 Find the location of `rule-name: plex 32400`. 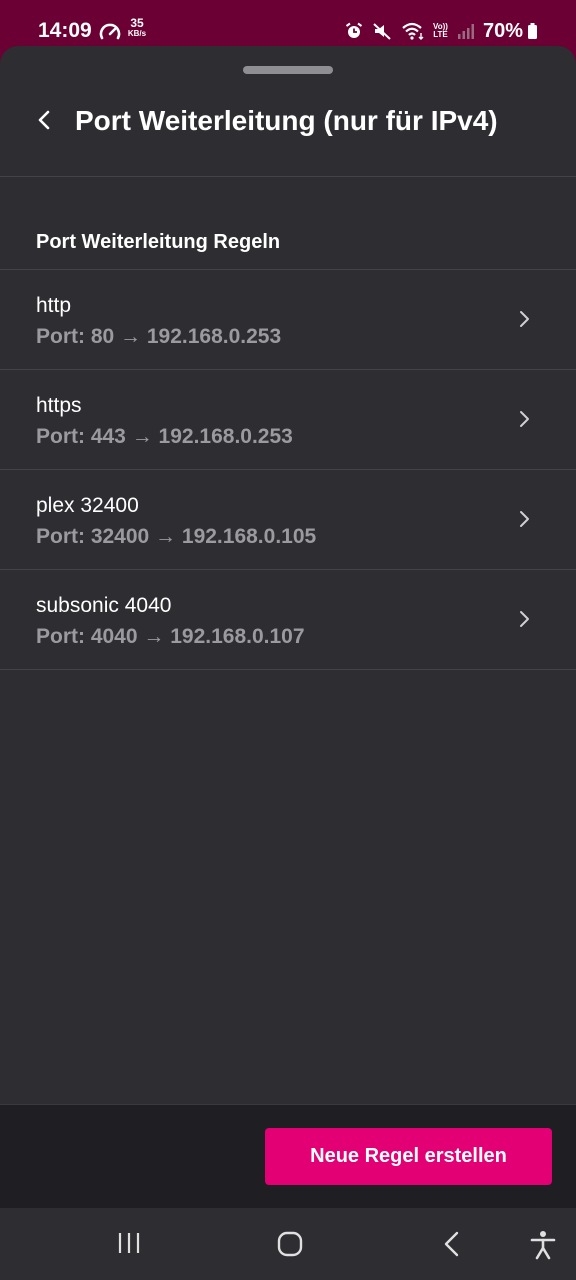

rule-name: plex 32400 is located at coordinates (87, 505).